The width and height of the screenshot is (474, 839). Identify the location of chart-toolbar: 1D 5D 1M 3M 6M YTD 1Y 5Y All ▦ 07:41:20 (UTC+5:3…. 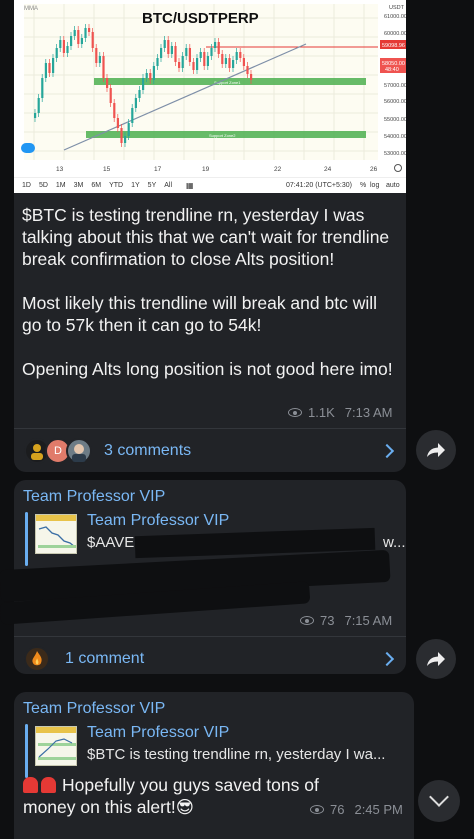
(210, 185).